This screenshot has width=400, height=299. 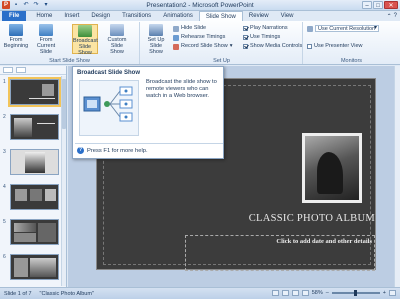 I want to click on hide-slide-button: Hide Slide, so click(x=189, y=28).